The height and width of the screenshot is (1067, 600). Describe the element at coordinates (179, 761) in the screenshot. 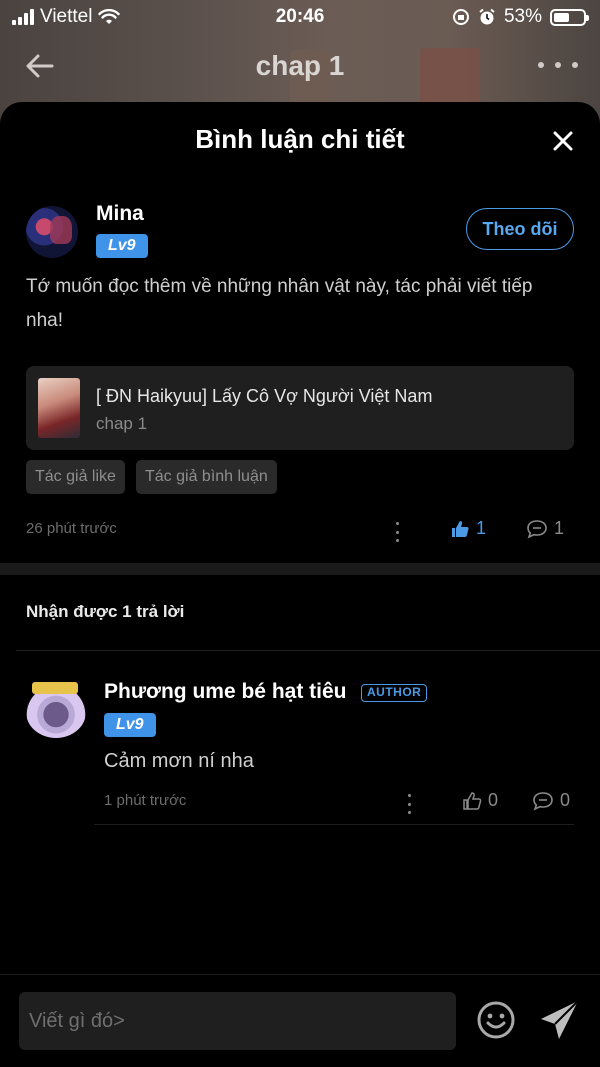

I see `reply-text: Cảm mơn ní nha` at that location.